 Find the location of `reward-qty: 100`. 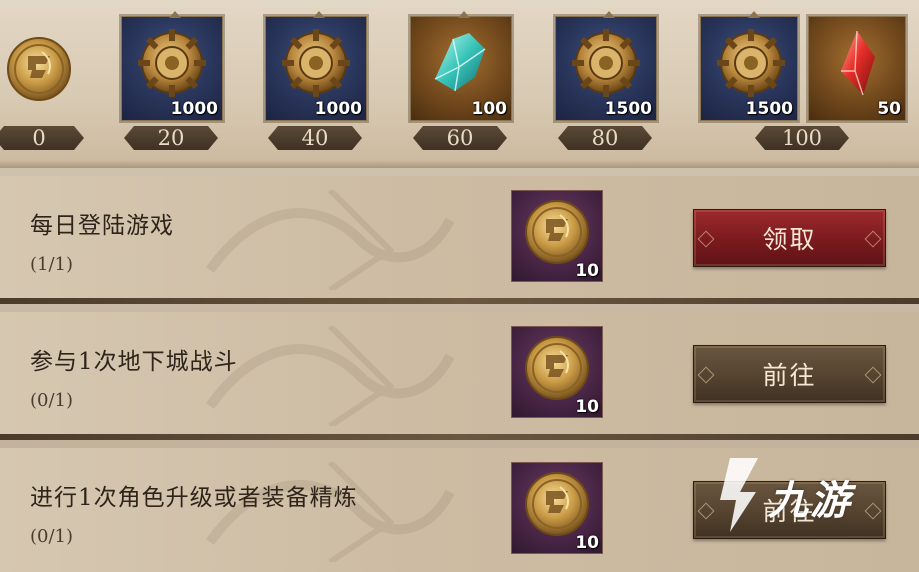

reward-qty: 100 is located at coordinates (489, 109).